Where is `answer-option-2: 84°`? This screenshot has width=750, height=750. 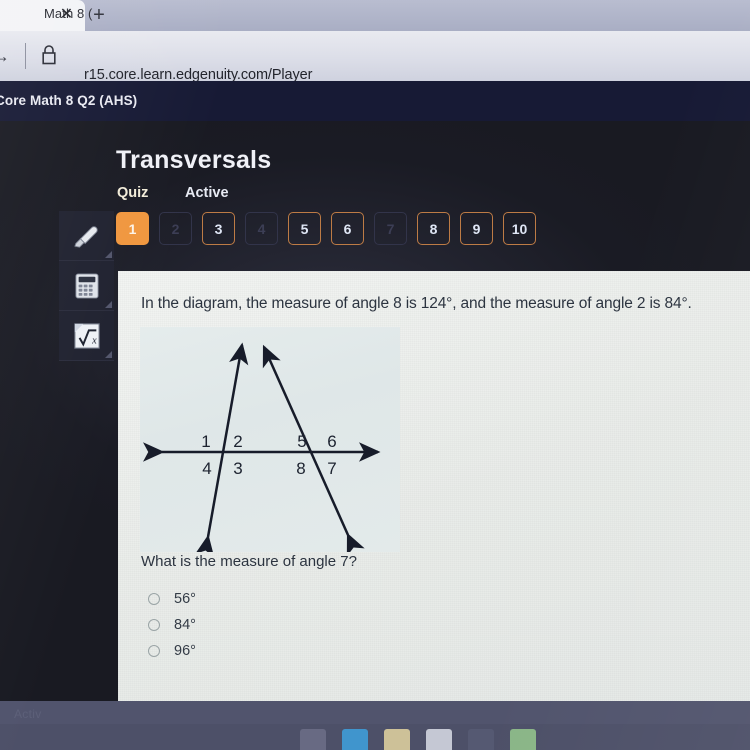
answer-option-2: 84° is located at coordinates (172, 625).